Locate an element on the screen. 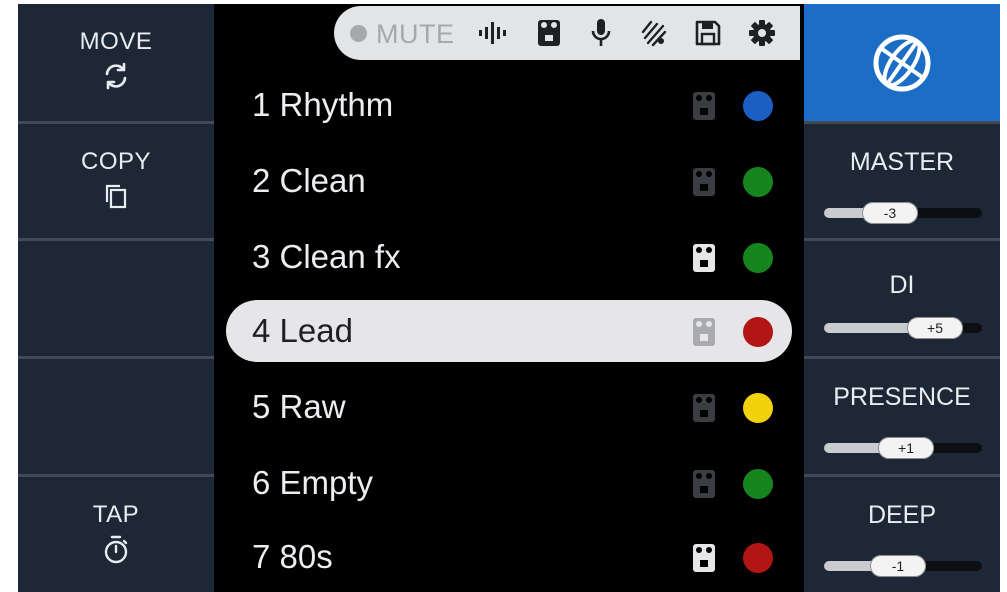 The width and height of the screenshot is (1007, 592). preset-name: 5 Raw is located at coordinates (299, 406).